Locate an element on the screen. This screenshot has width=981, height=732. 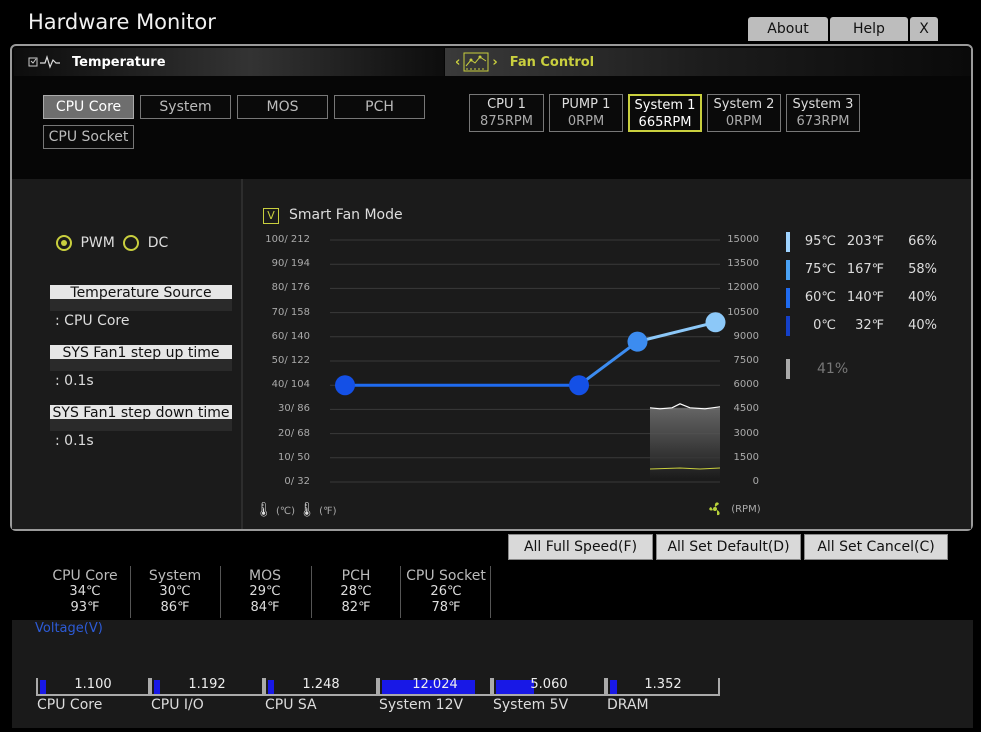
voltage-bar: 12.024 is located at coordinates (435, 686).